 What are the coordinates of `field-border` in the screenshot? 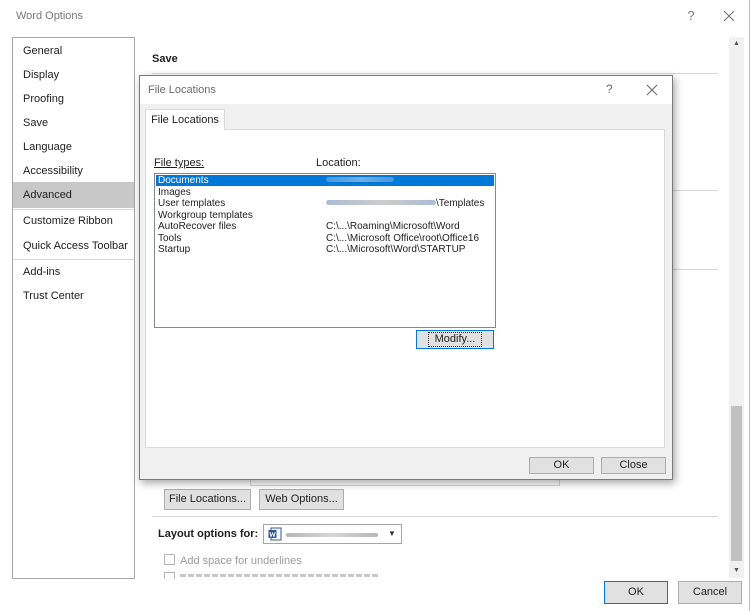 It's located at (405, 483).